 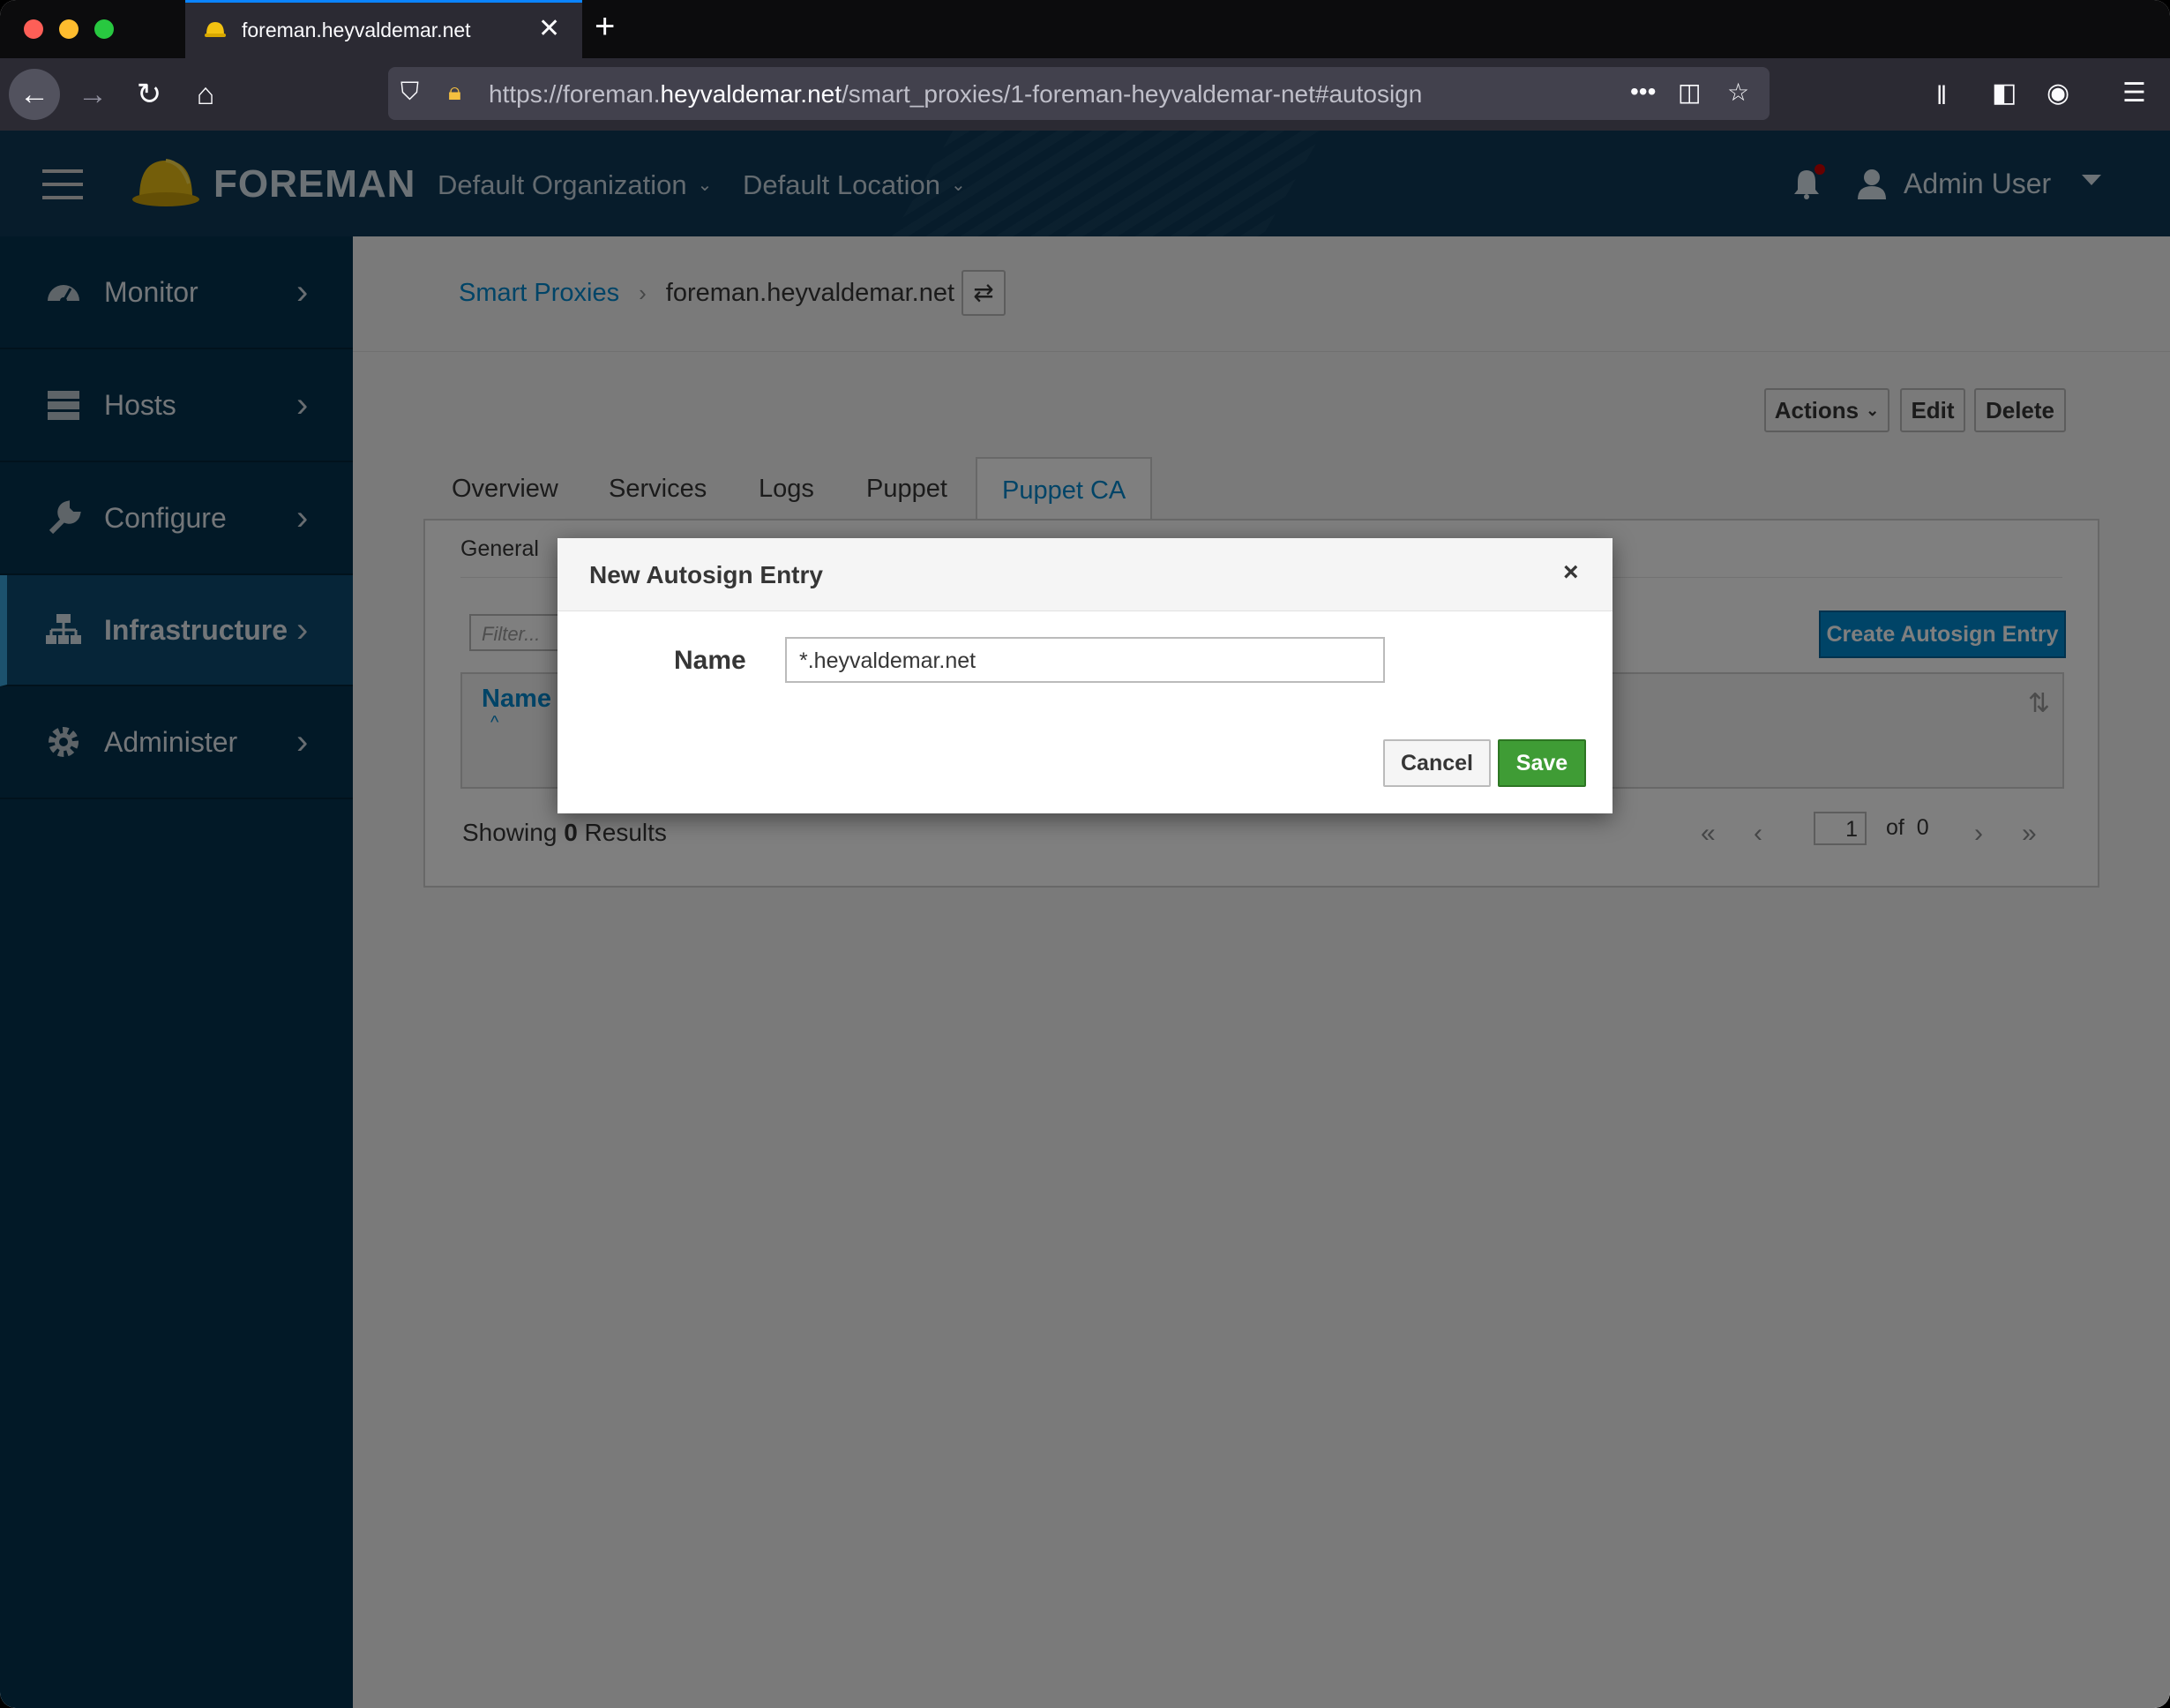 I want to click on name-field: *.heyvaldemar.net, so click(x=1085, y=660).